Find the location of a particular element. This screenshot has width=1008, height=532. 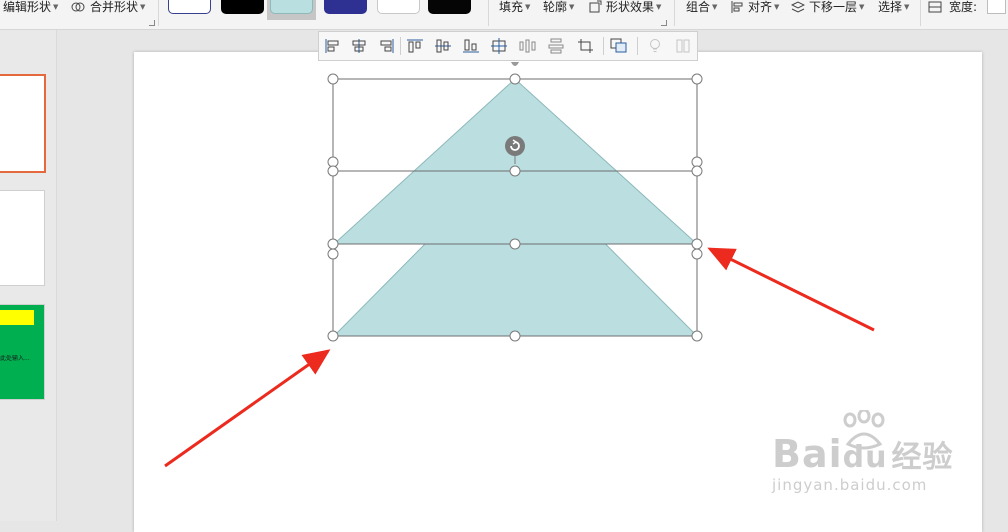

watermark-brand-suffix: du is located at coordinates (865, 457).